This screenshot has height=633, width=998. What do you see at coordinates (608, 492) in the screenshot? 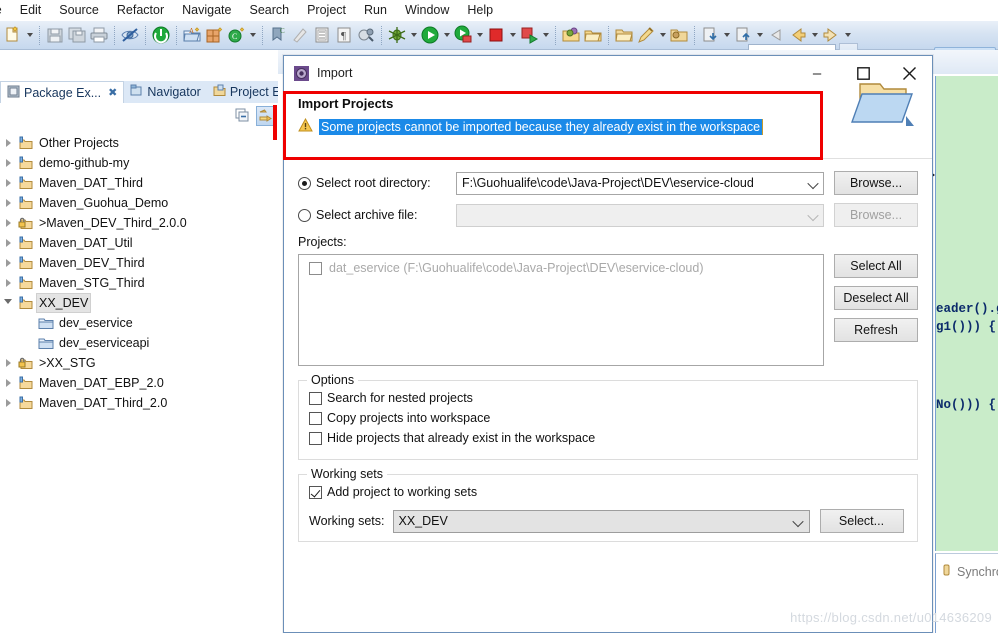
I see `add-to-working-sets-row: Add project to working sets` at bounding box center [608, 492].